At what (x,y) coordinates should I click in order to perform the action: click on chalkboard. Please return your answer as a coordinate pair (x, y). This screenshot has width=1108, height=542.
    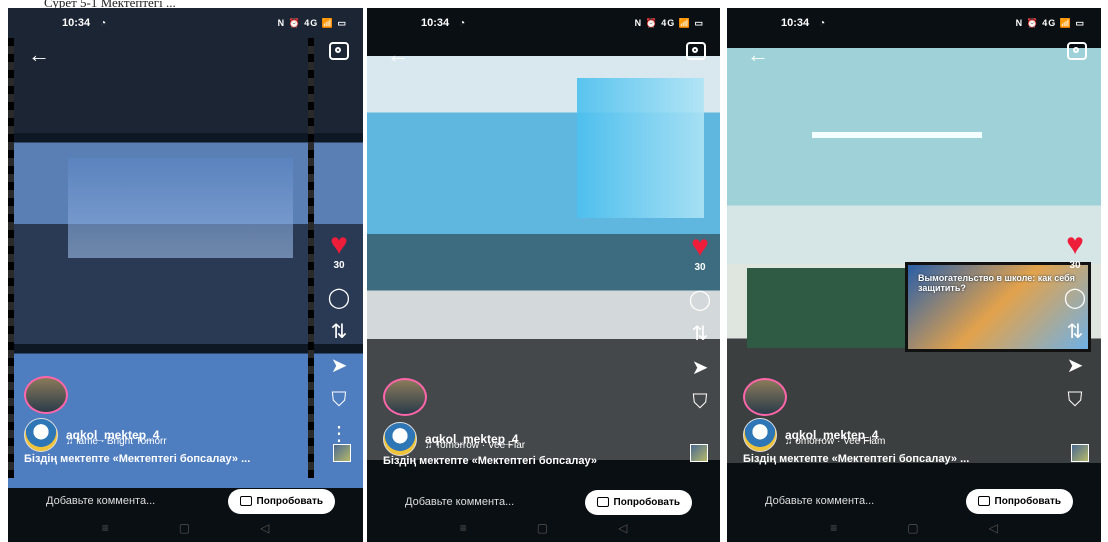
    Looking at the image, I should click on (827, 308).